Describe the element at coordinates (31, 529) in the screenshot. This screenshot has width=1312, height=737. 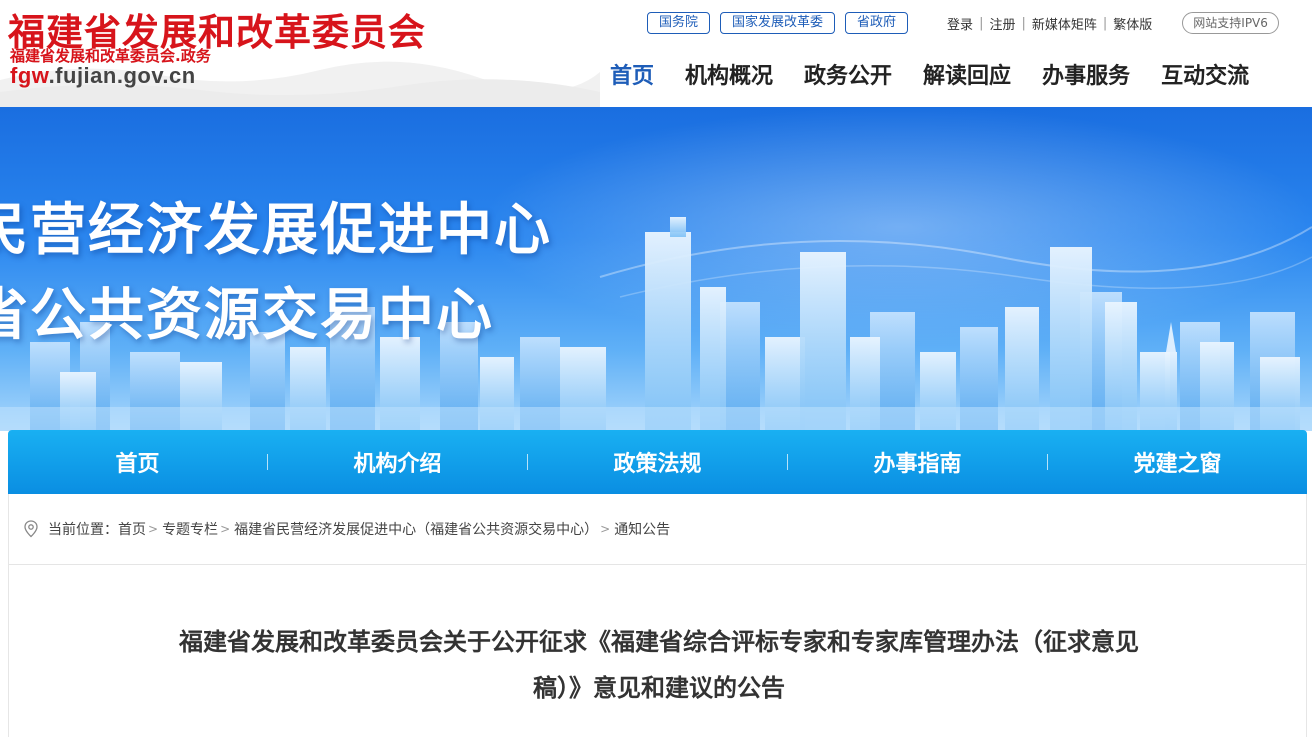
I see `location-pin-icon` at that location.